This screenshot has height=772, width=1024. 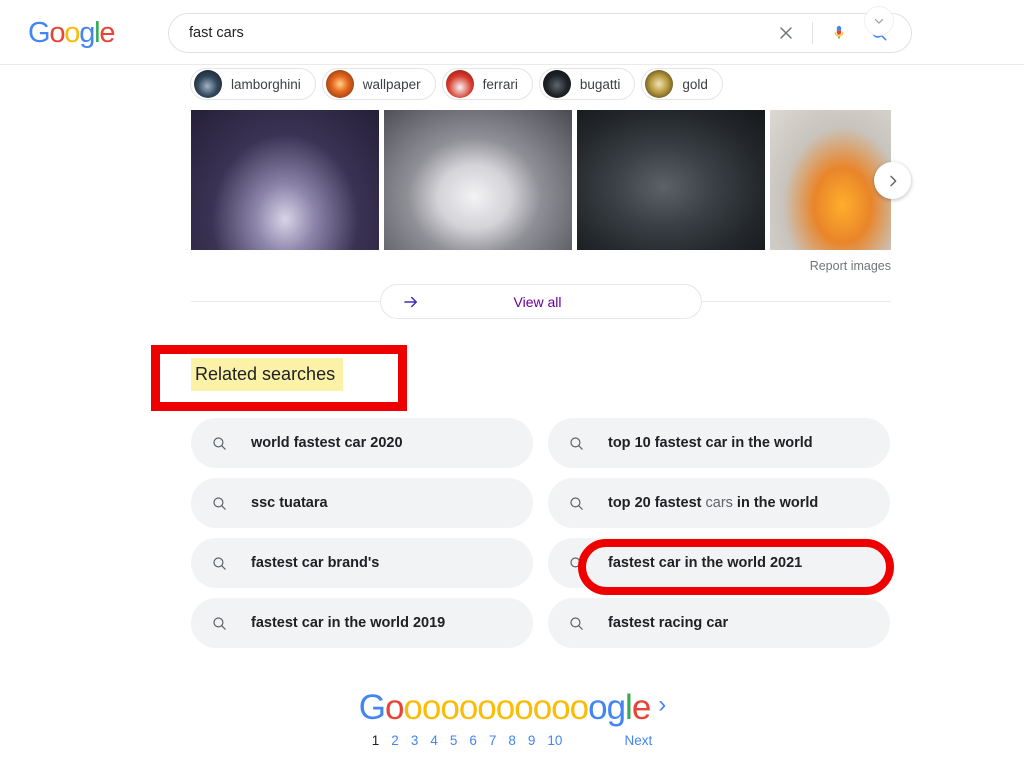 What do you see at coordinates (315, 563) in the screenshot?
I see `related-search-label: fastest car brand's` at bounding box center [315, 563].